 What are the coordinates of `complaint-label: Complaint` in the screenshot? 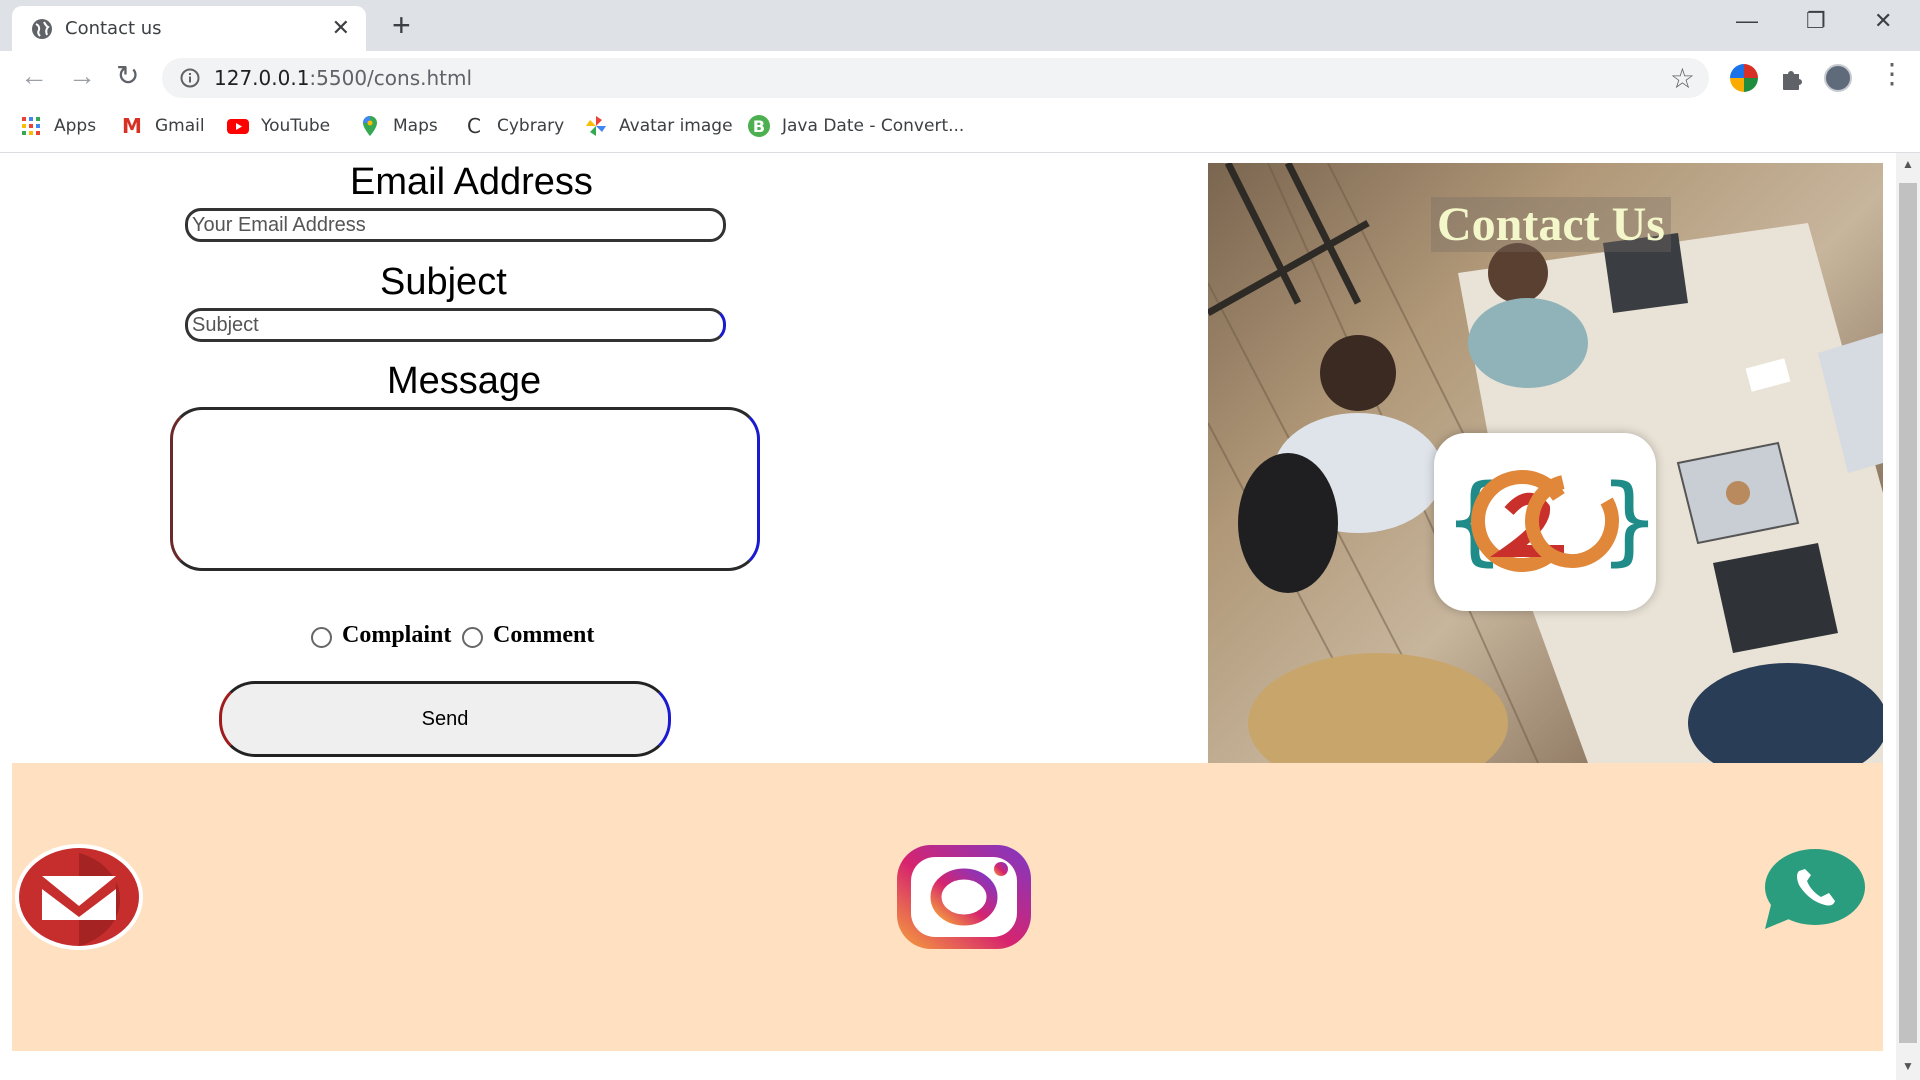 It's located at (397, 635).